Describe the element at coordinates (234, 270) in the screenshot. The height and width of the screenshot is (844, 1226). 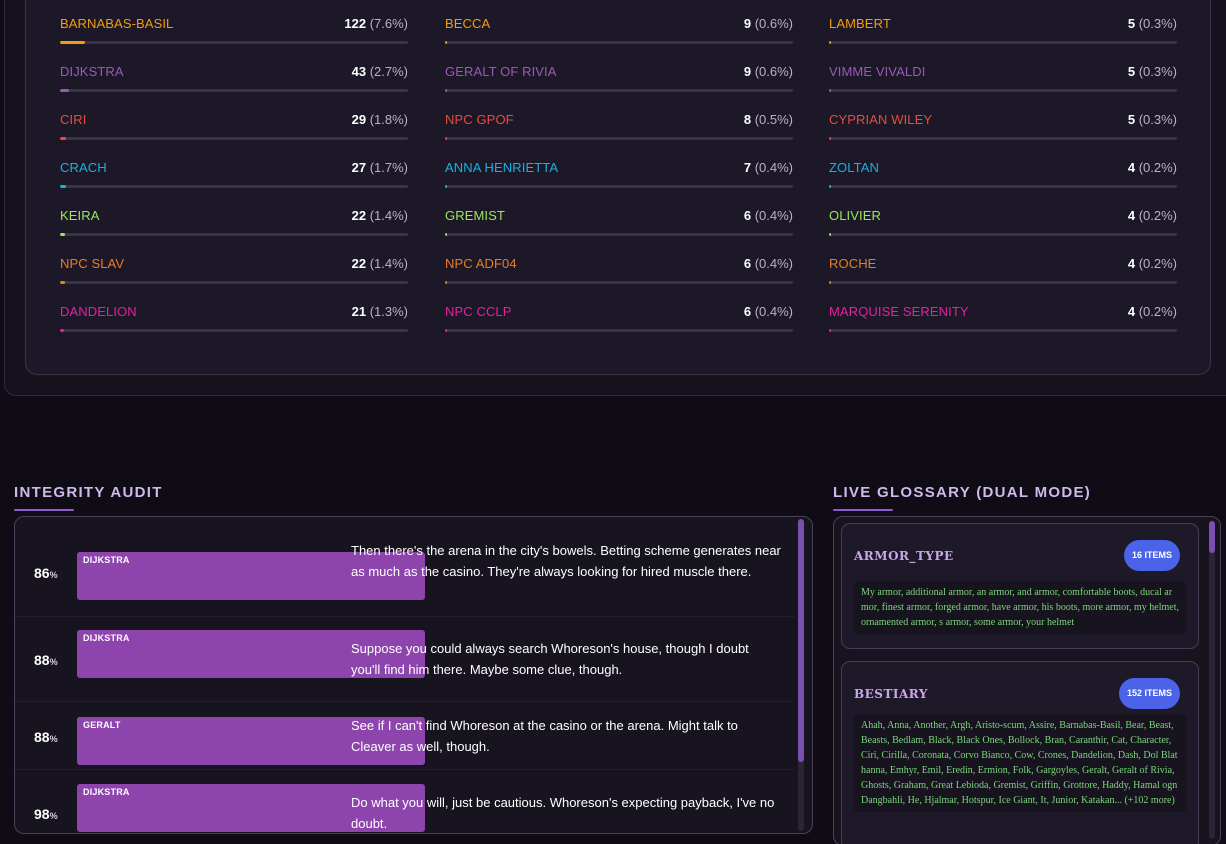
I see `speaker-row: NPC SLAV 22 (1.4%)` at that location.